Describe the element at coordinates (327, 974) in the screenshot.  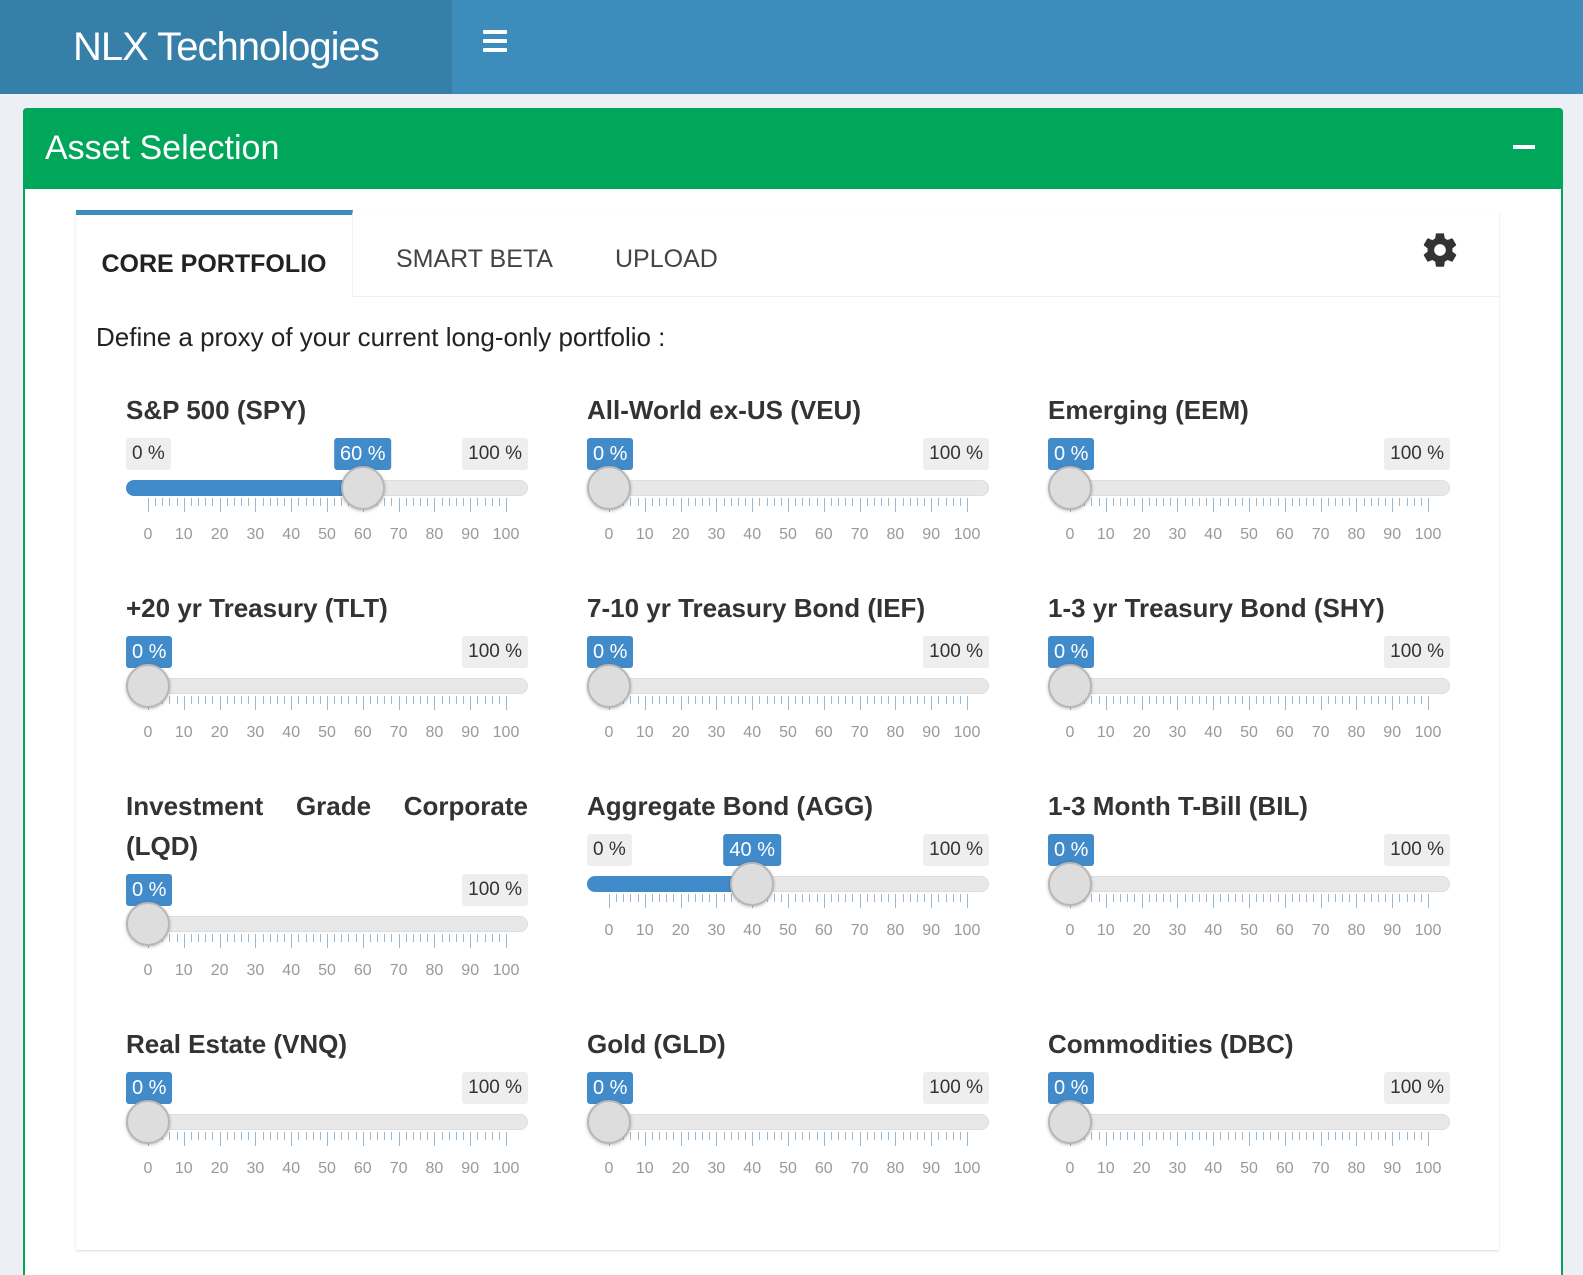
I see `slider-tick-labels: 0 10 20 30 40 50 60 70 80 90 100` at that location.